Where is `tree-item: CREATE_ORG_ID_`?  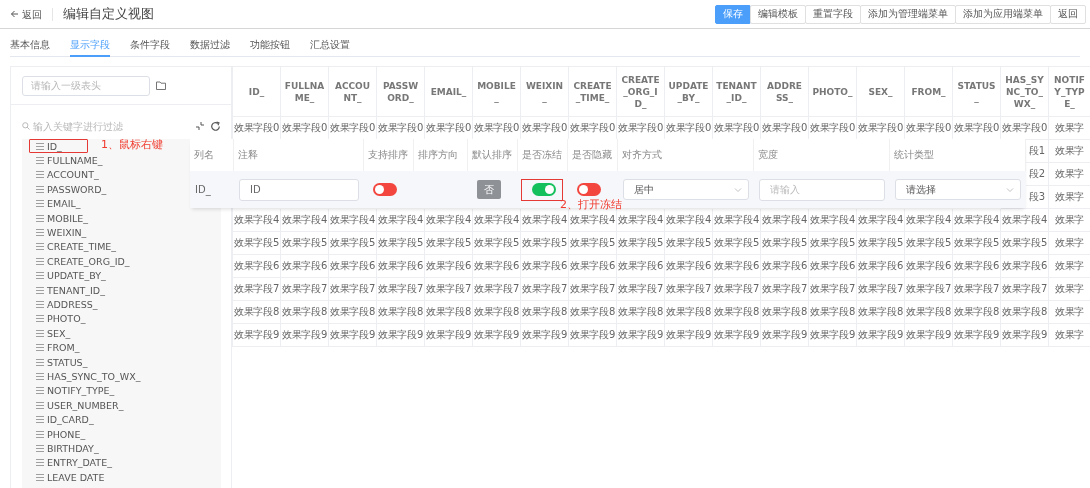 tree-item: CREATE_ORG_ID_ is located at coordinates (80, 261).